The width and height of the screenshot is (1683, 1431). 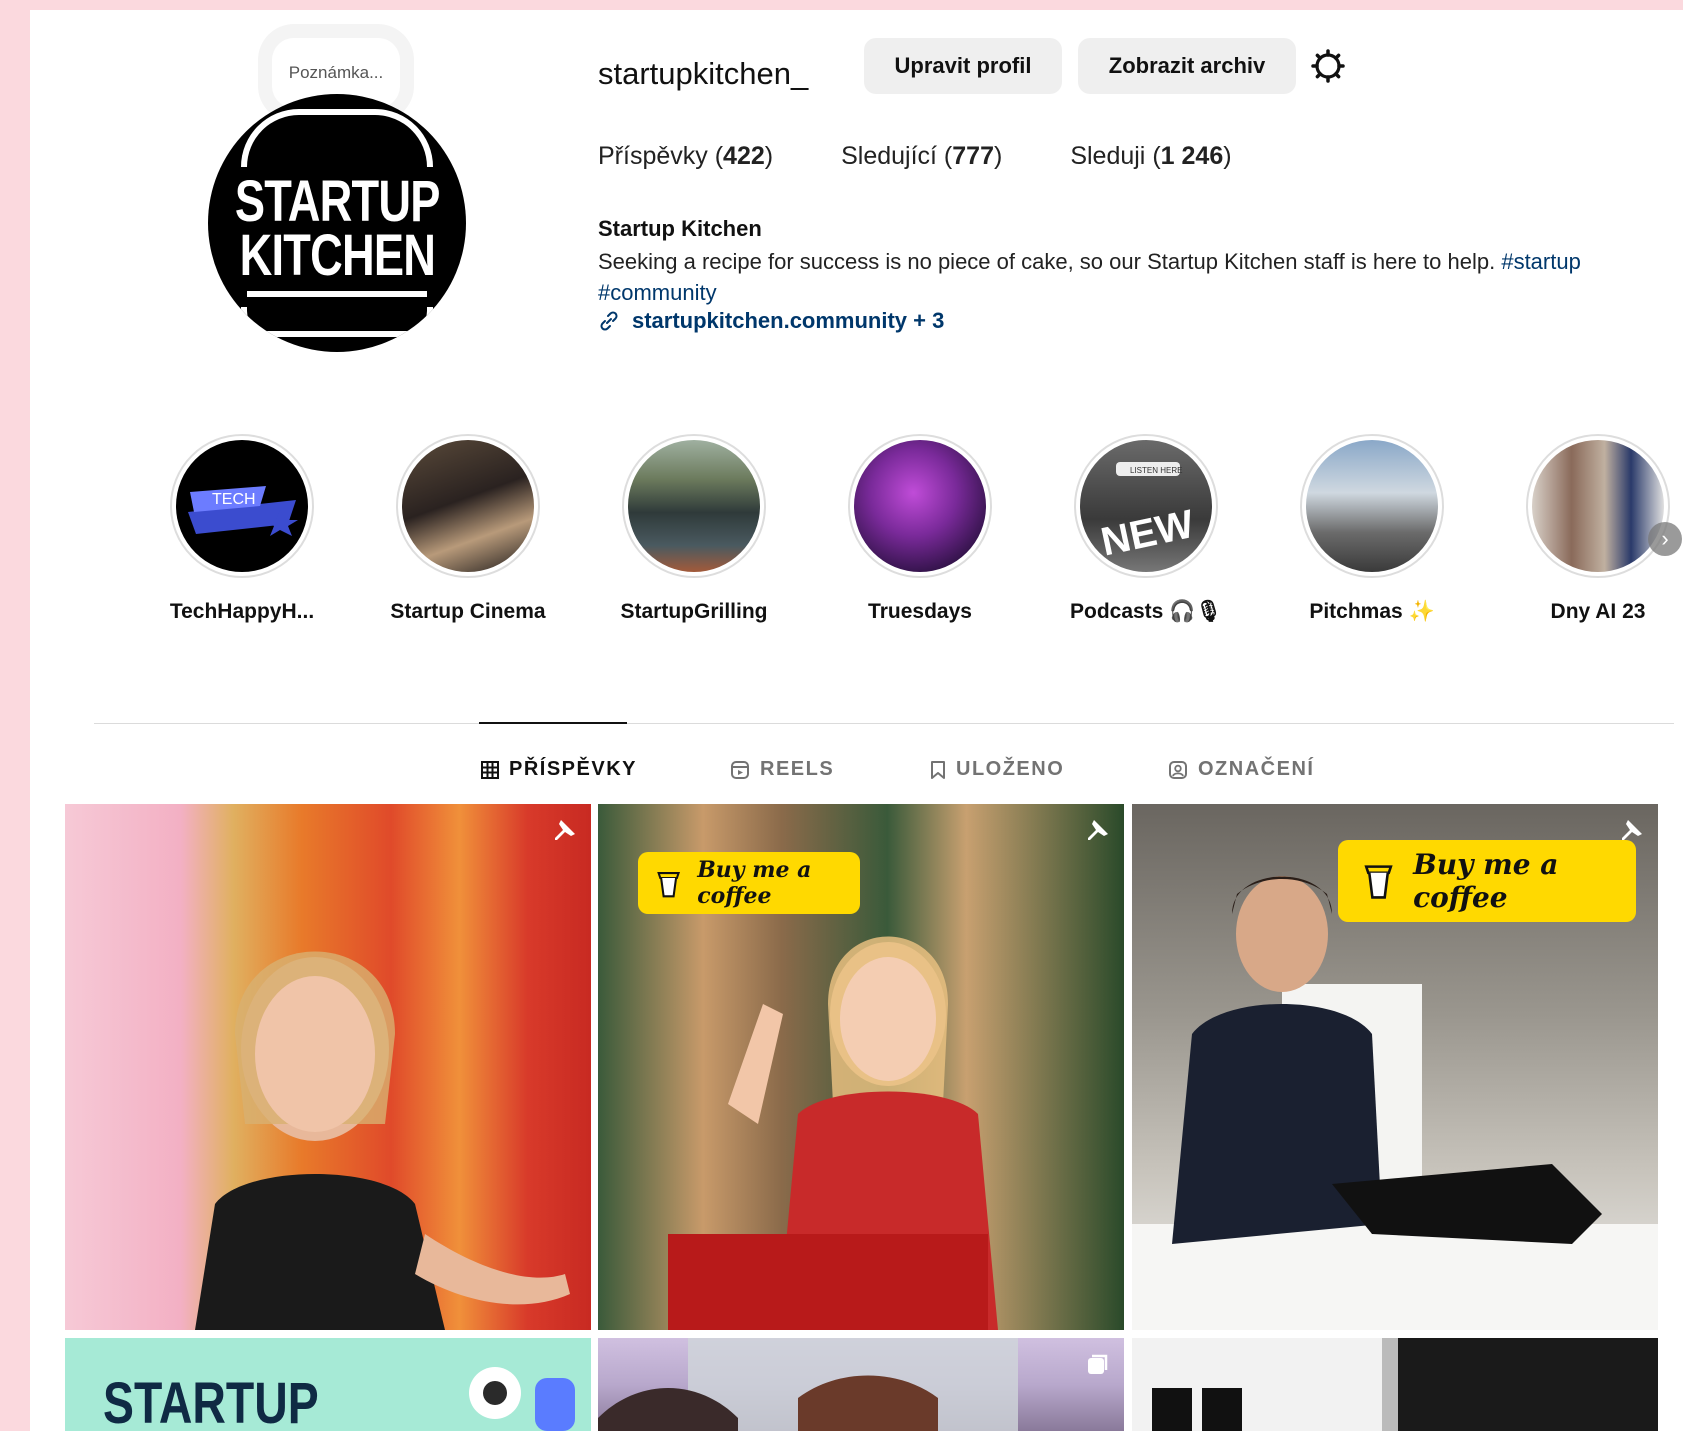 I want to click on view-archive-button: Zobrazit archiv, so click(x=1187, y=66).